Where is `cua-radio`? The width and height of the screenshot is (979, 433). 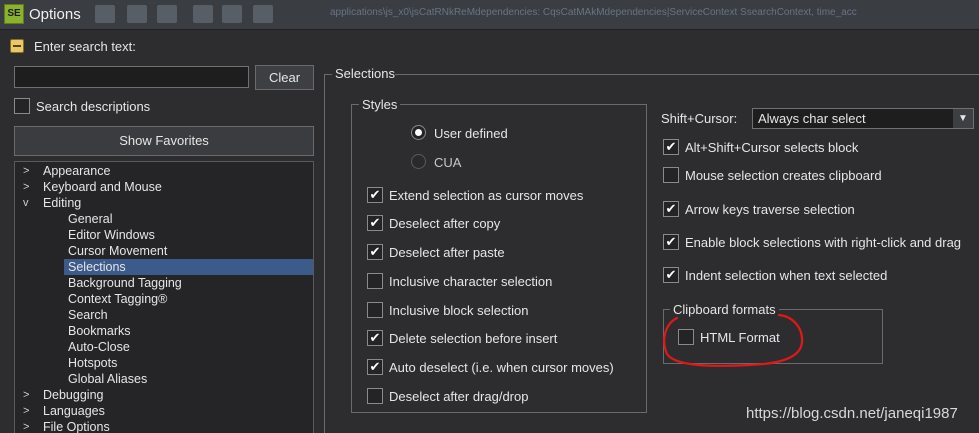 cua-radio is located at coordinates (418, 161).